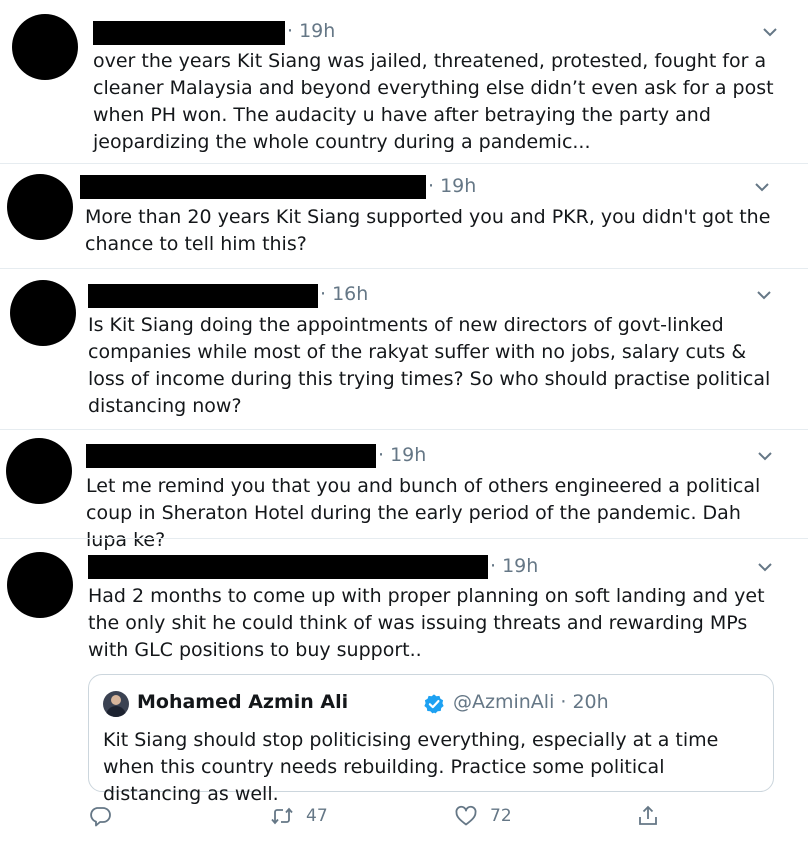  I want to click on reply-icon, so click(100, 817).